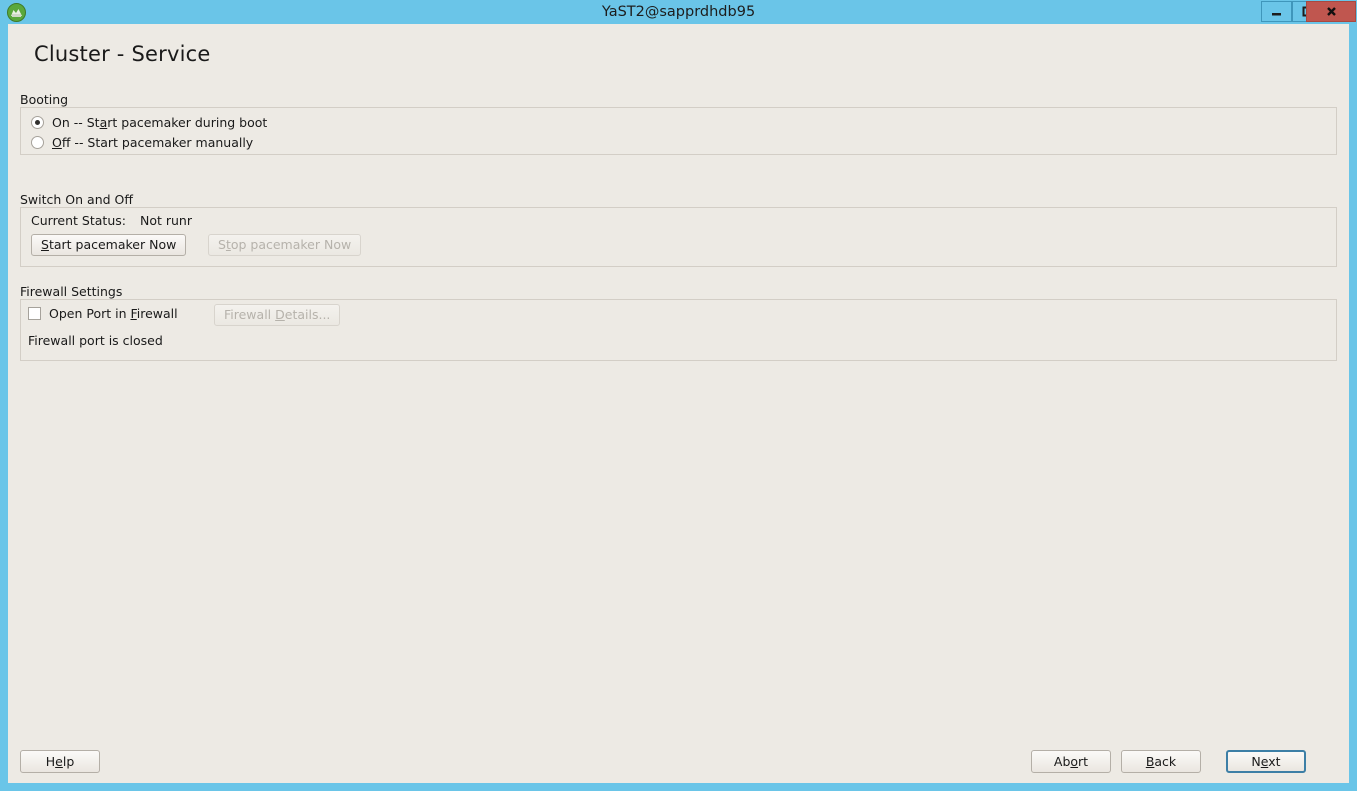 The height and width of the screenshot is (791, 1357). I want to click on current-status-value: Not runr, so click(165, 220).